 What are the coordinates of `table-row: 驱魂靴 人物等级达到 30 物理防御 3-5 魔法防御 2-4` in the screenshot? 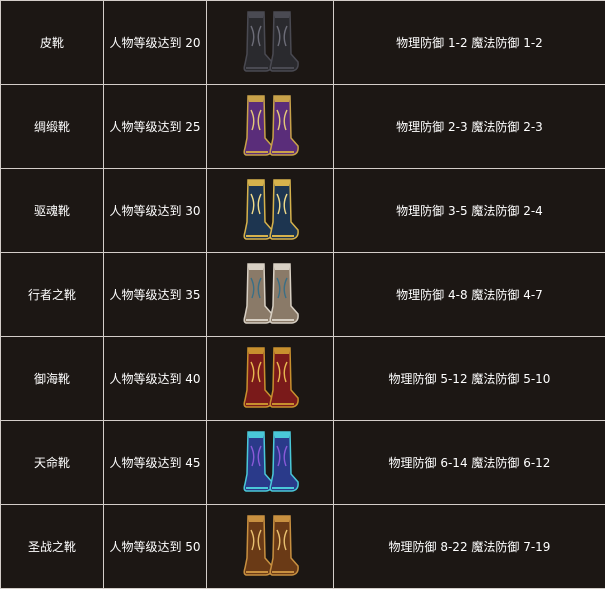 It's located at (302, 210).